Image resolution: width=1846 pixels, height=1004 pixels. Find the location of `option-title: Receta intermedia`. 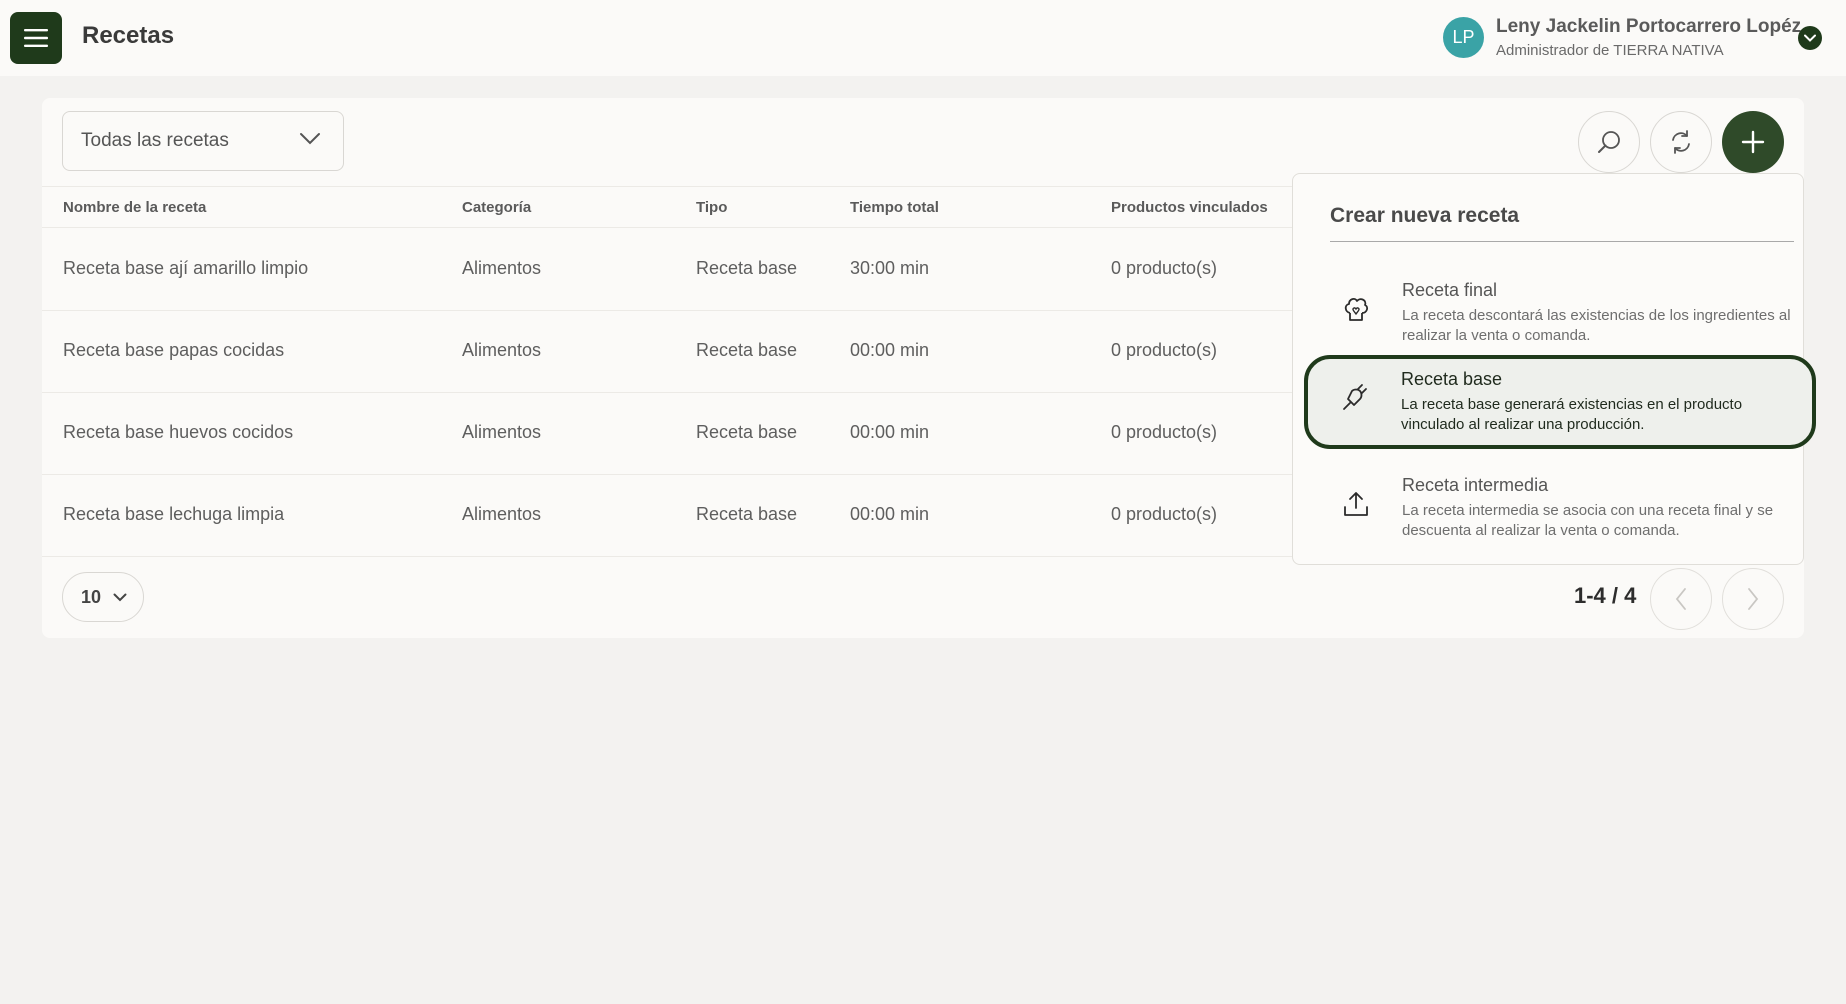

option-title: Receta intermedia is located at coordinates (1475, 485).